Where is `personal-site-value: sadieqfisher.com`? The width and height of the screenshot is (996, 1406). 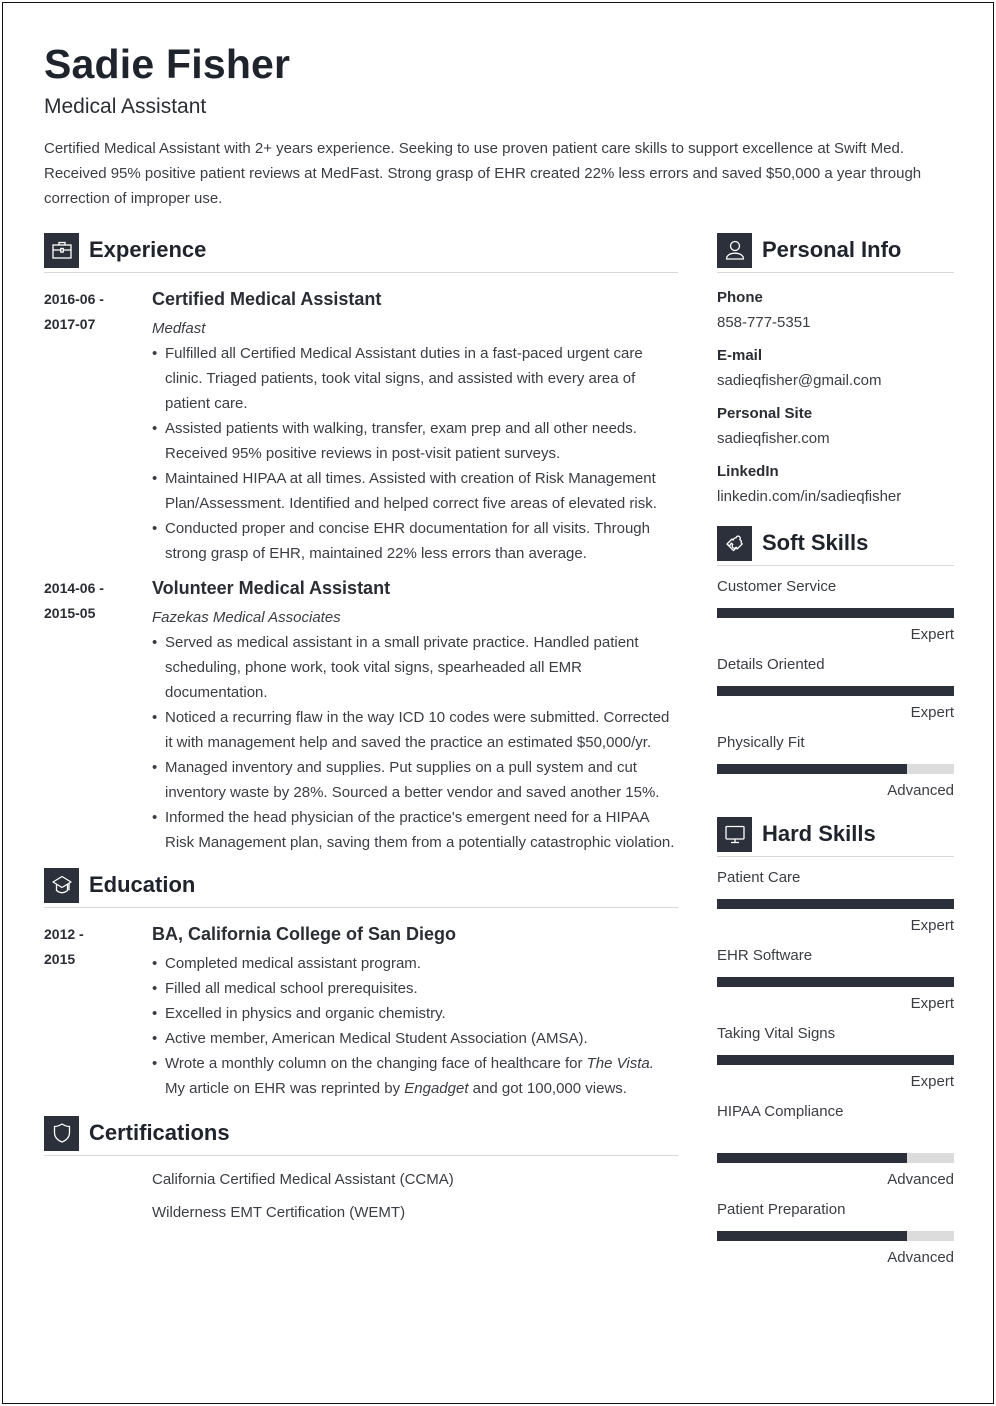
personal-site-value: sadieqfisher.com is located at coordinates (835, 438).